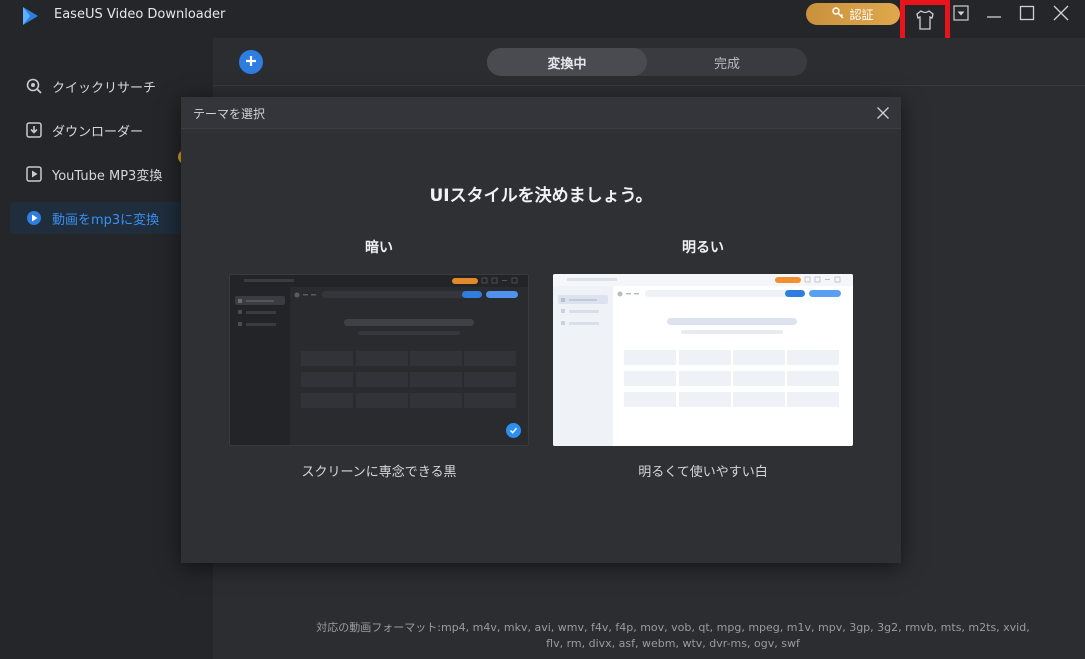 This screenshot has width=1085, height=659. Describe the element at coordinates (861, 14) in the screenshot. I see `auth-label: 認証` at that location.